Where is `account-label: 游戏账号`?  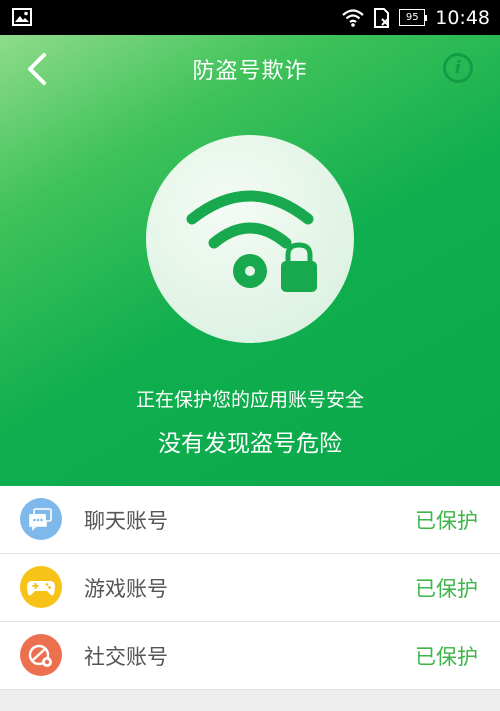
account-label: 游戏账号 is located at coordinates (126, 589).